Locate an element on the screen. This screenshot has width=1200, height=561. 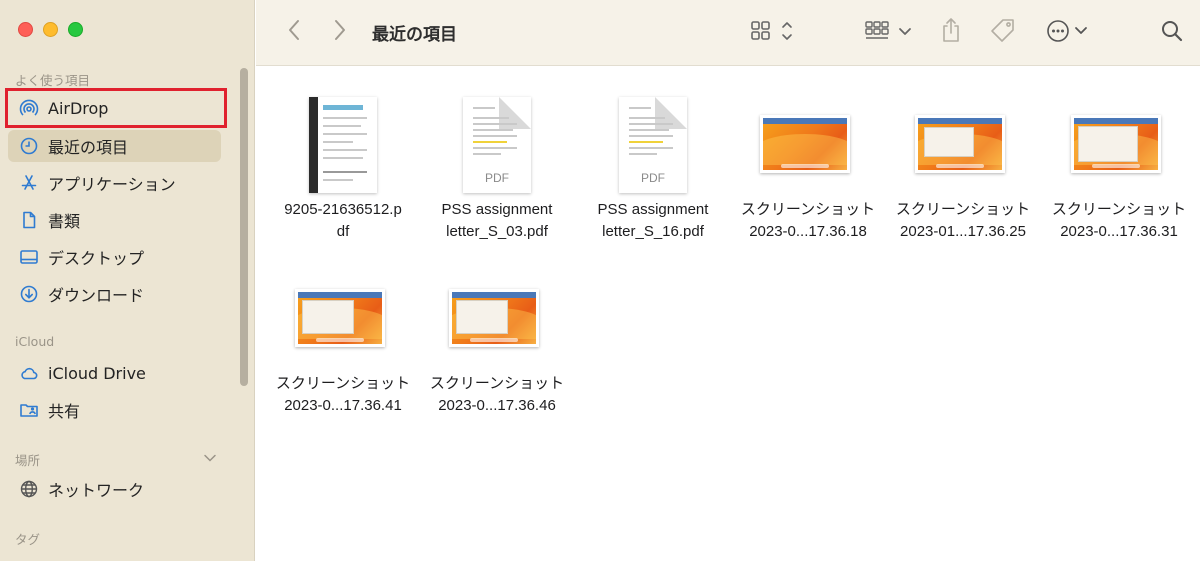
search-icon is located at coordinates (1172, 31).